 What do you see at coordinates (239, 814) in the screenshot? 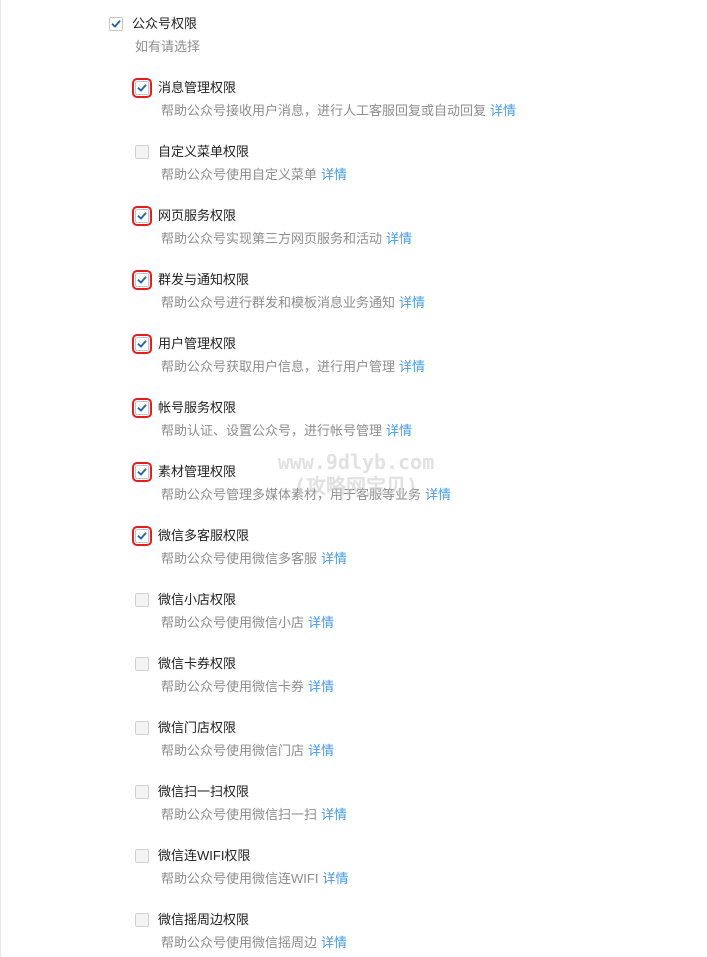
I see `permission-description-text: 帮助公众号使用微信扫一扫` at bounding box center [239, 814].